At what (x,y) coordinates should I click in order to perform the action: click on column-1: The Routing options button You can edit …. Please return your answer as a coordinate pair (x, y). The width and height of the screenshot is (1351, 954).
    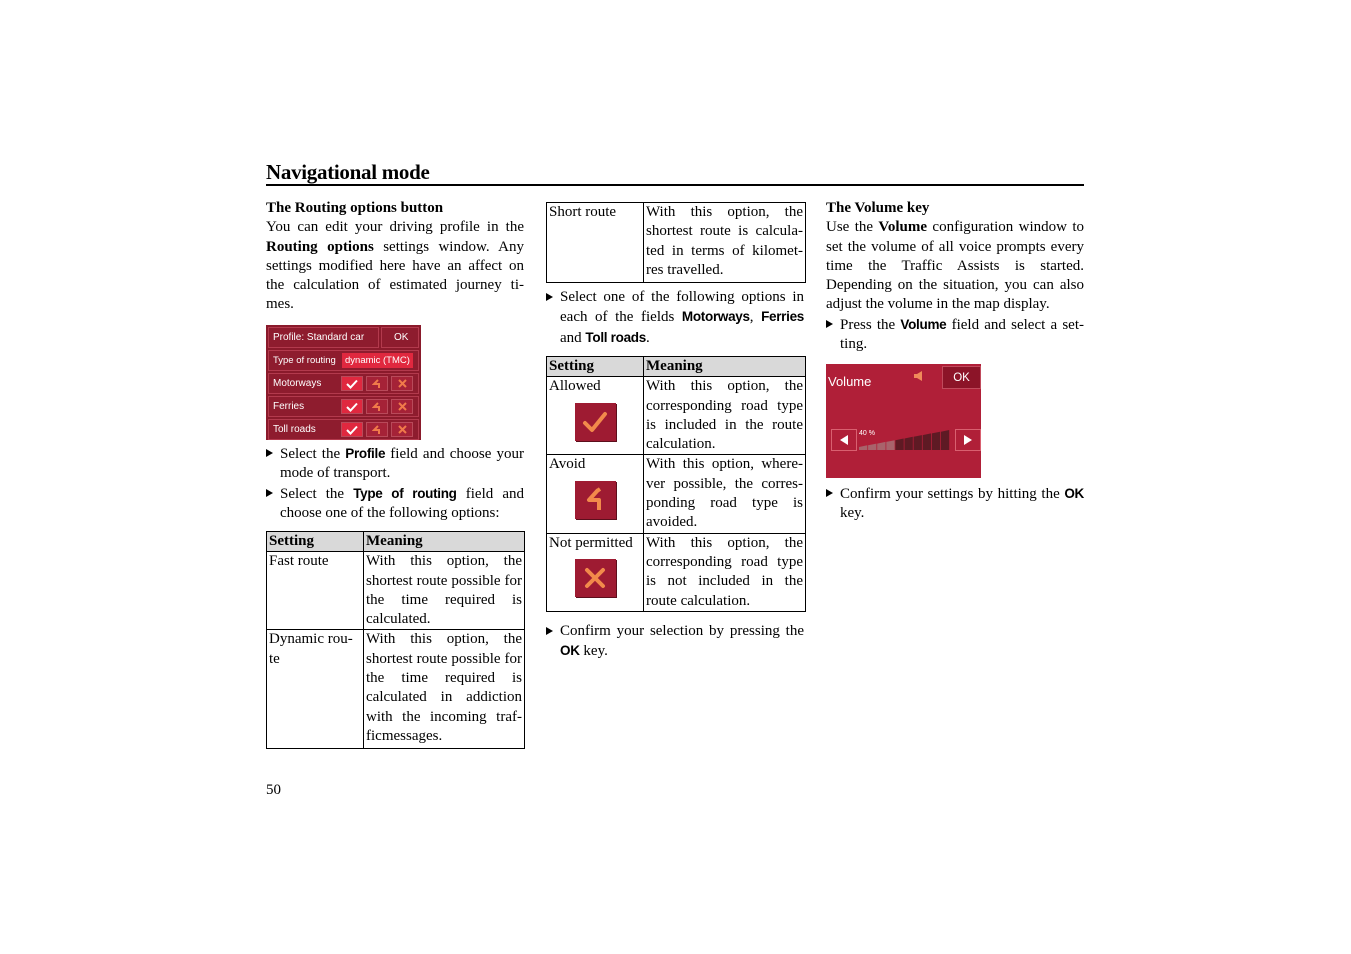
    Looking at the image, I should click on (395, 257).